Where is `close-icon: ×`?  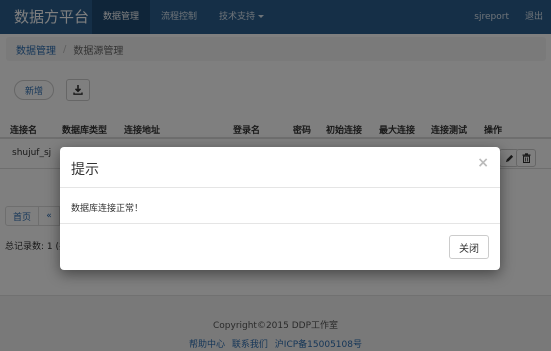 close-icon: × is located at coordinates (483, 163).